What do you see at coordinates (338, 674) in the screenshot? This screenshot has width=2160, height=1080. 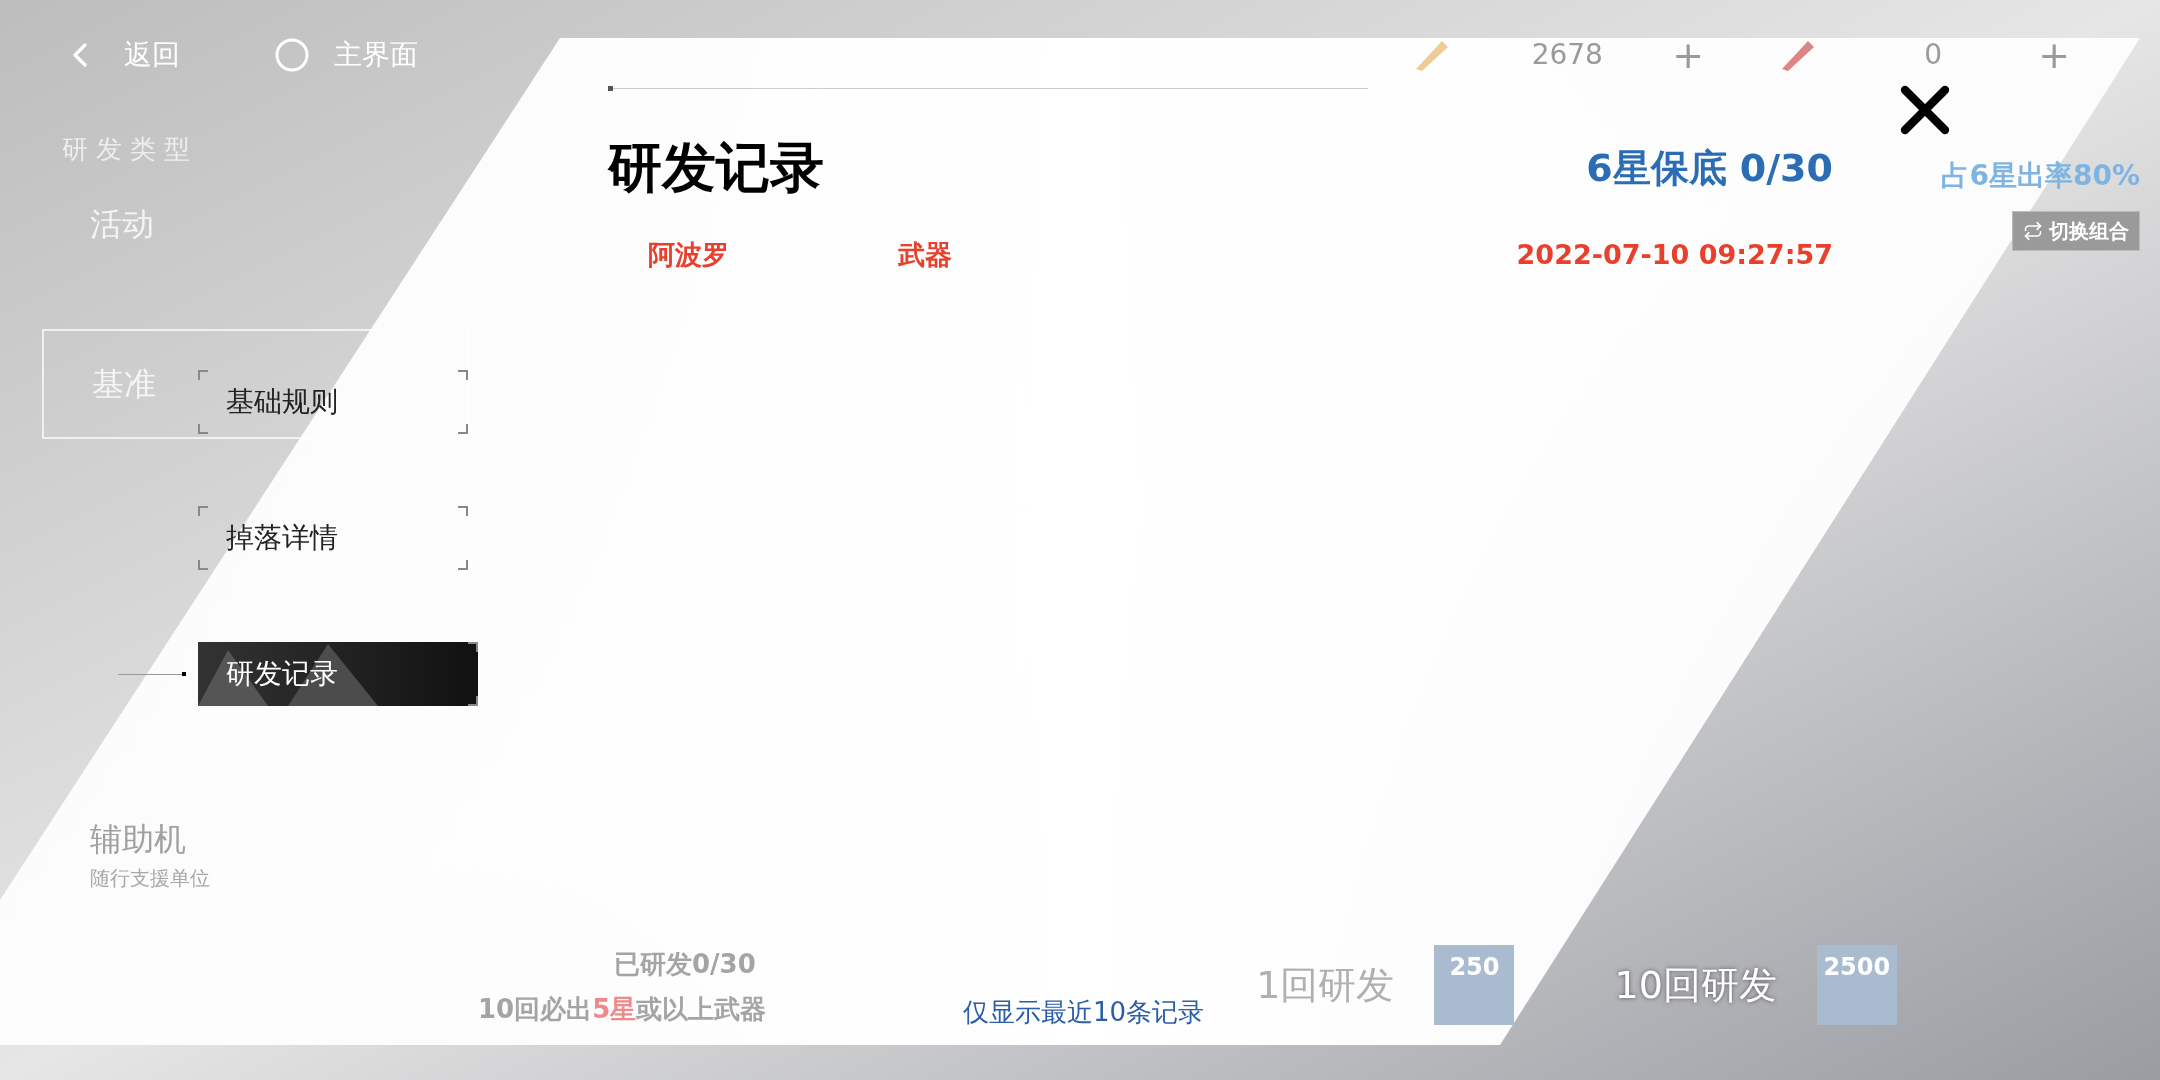 I see `side-tab: 研发记录` at bounding box center [338, 674].